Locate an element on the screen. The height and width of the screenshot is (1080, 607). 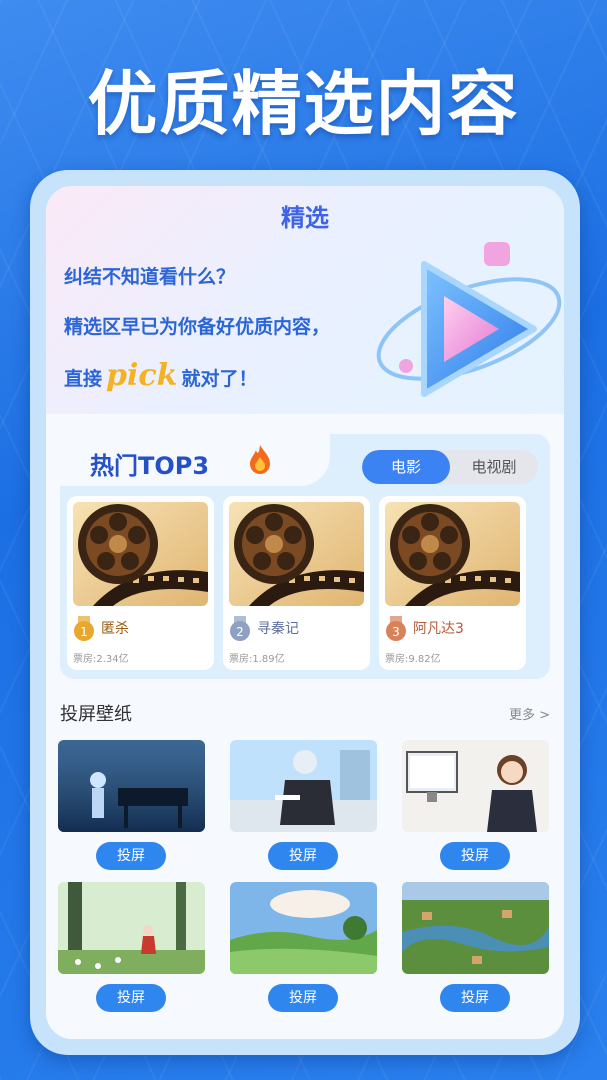
movie-card: 1 匿杀 票房:2.34亿 is located at coordinates (140, 583).